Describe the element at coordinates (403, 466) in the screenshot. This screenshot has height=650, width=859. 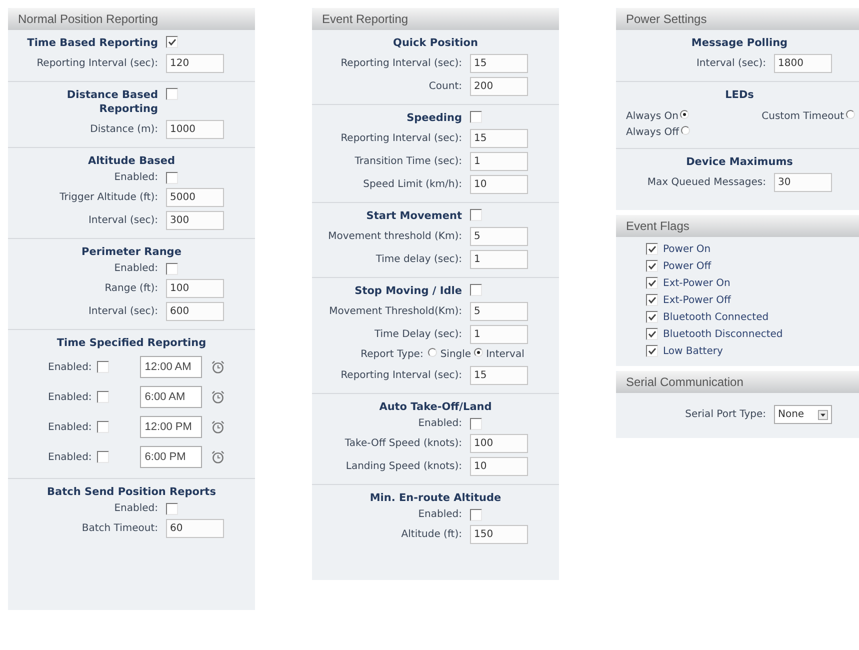
I see `field-label: Landing Speed (knots):` at that location.